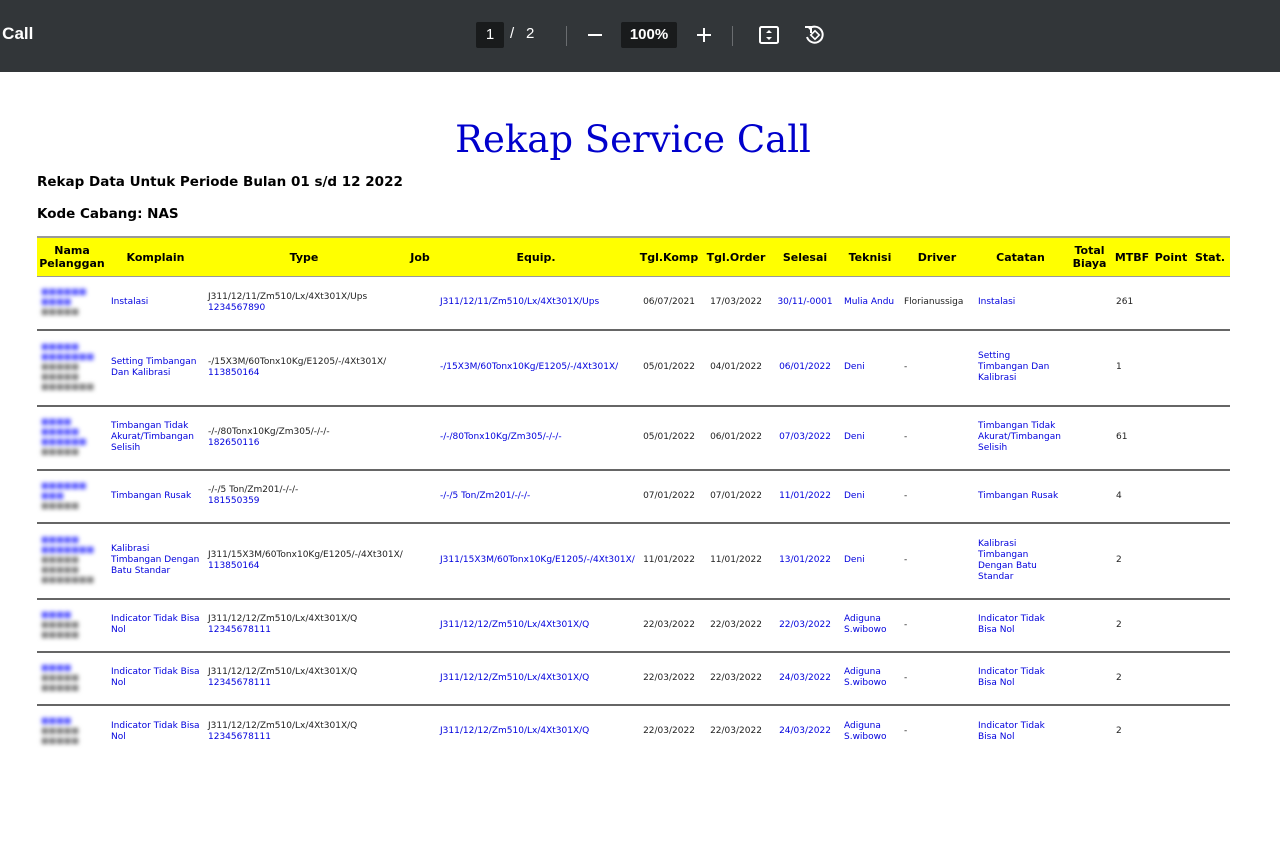 The width and height of the screenshot is (1280, 853). What do you see at coordinates (805, 368) in the screenshot?
I see `selesai-link: 06/01/2022` at bounding box center [805, 368].